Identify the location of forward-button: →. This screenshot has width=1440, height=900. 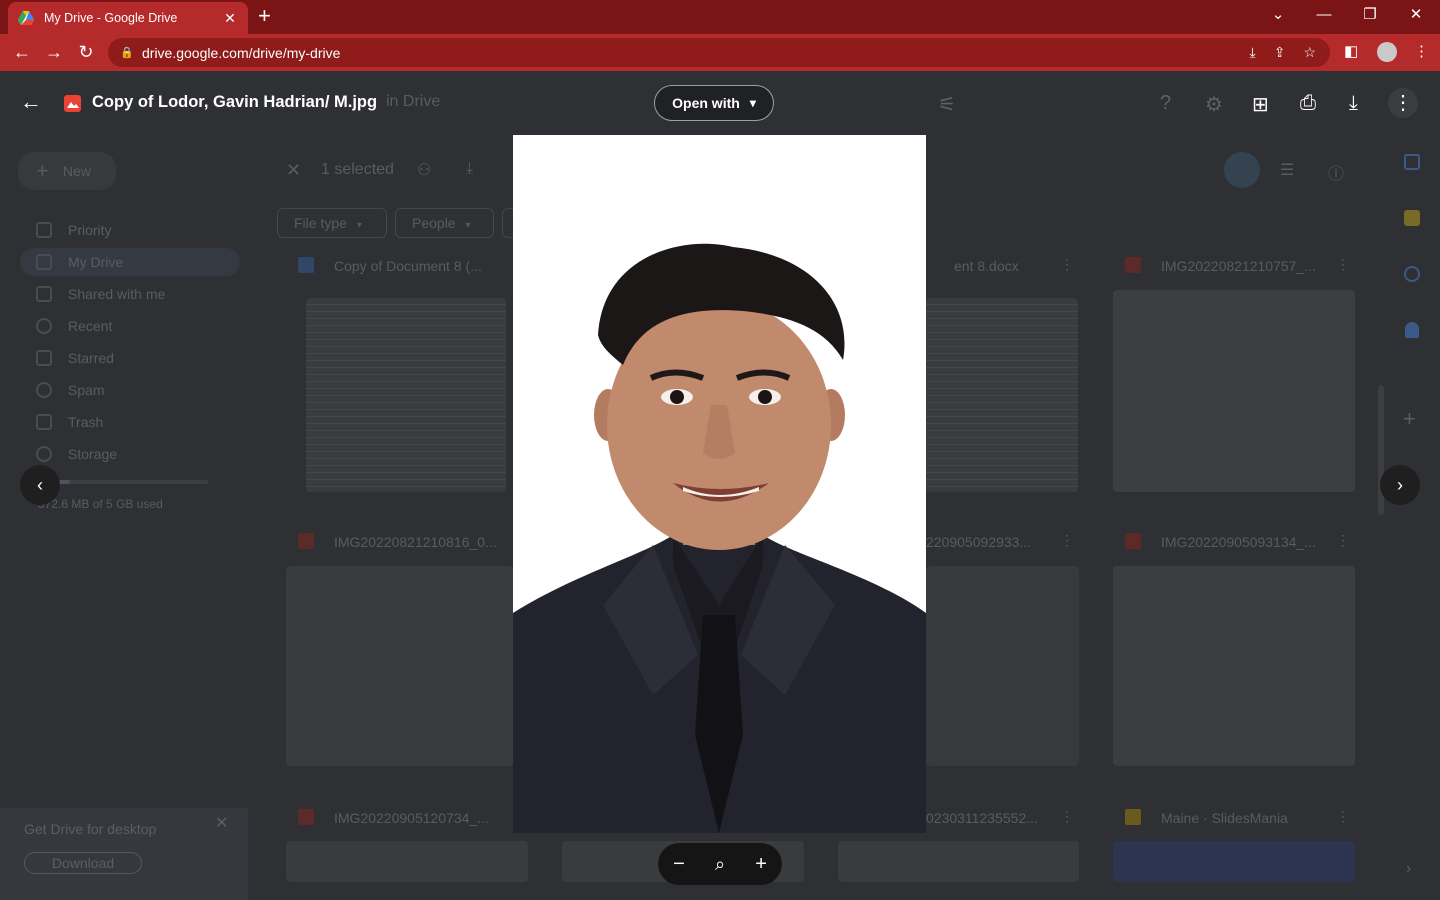
(54, 53).